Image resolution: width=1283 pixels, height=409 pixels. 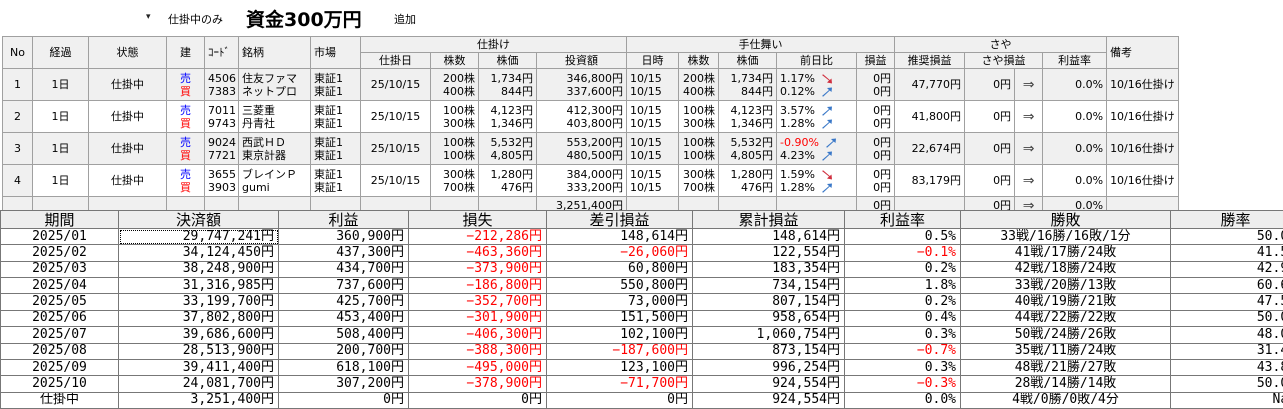 What do you see at coordinates (512, 155) in the screenshot?
I see `price-value: 4,805円` at bounding box center [512, 155].